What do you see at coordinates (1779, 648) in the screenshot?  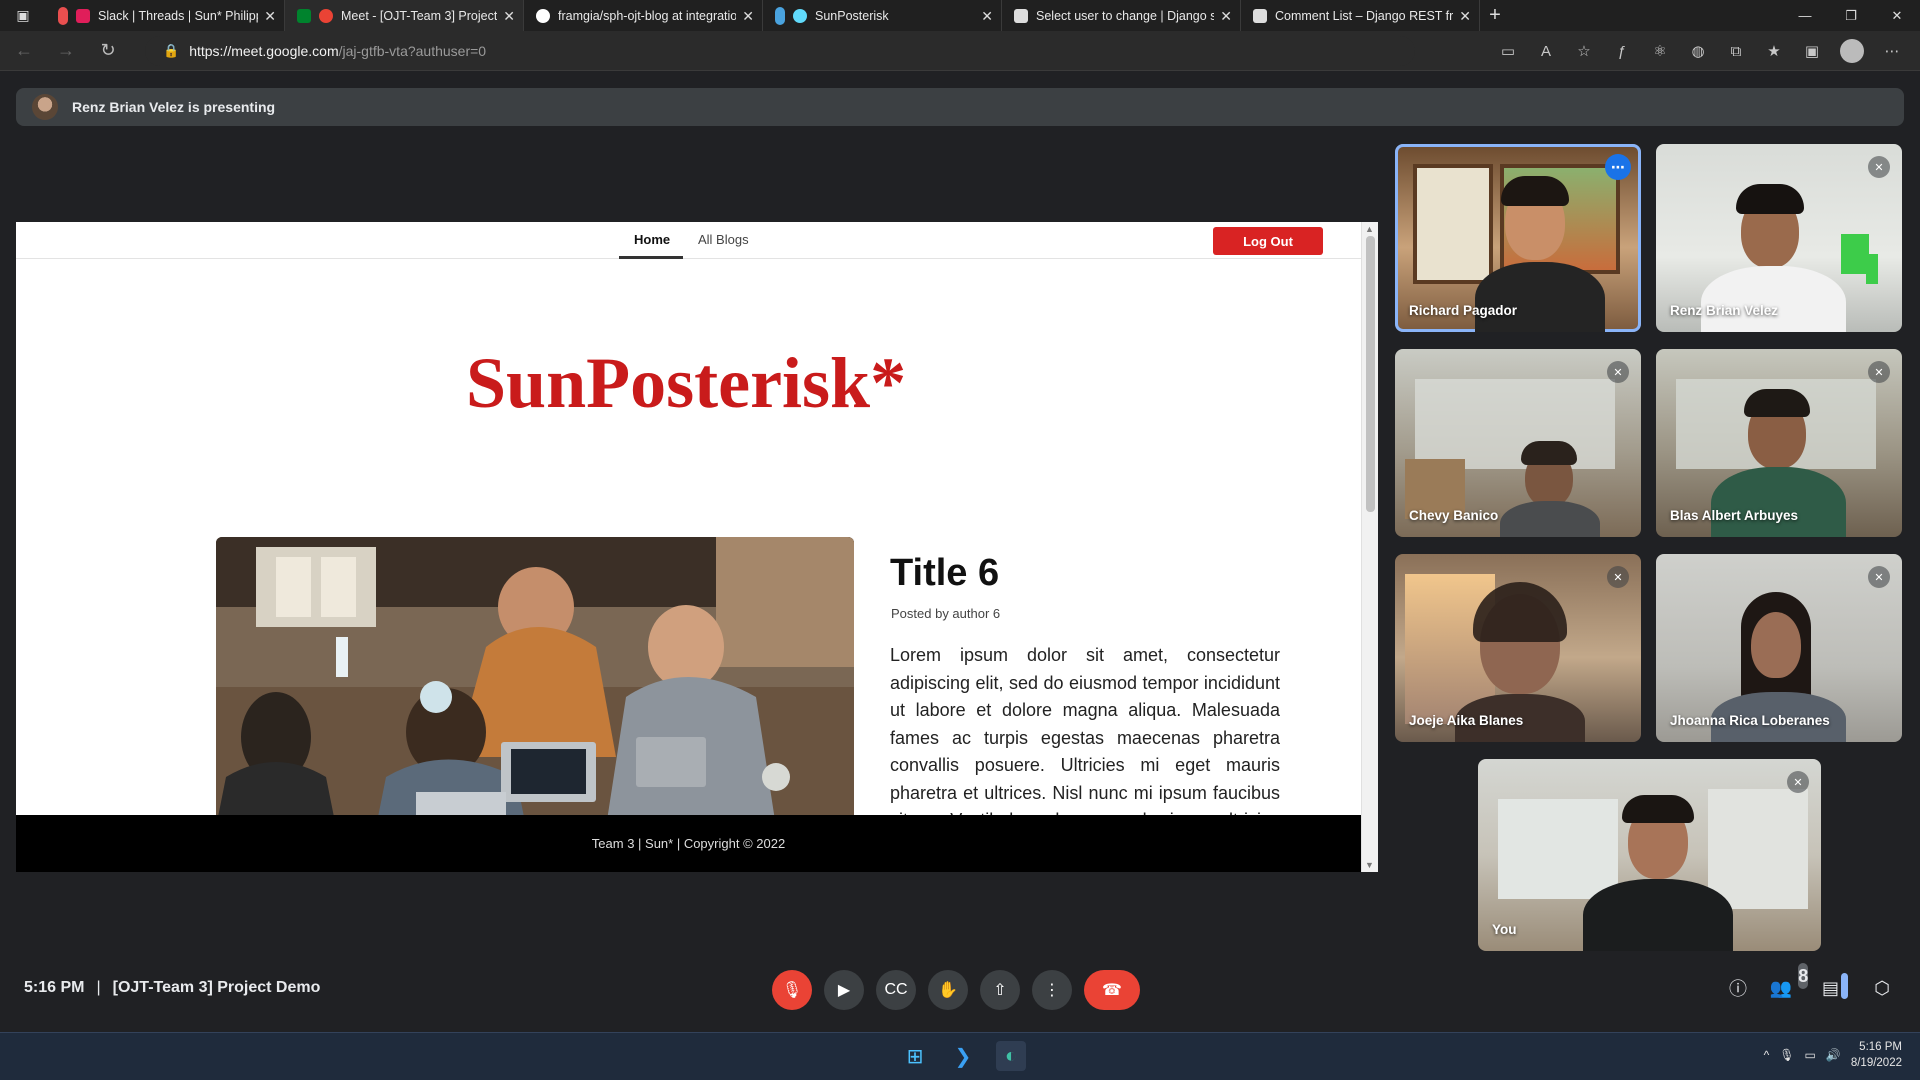 I see `participant-tile: ✕ Jhoanna Rica Loberanes` at bounding box center [1779, 648].